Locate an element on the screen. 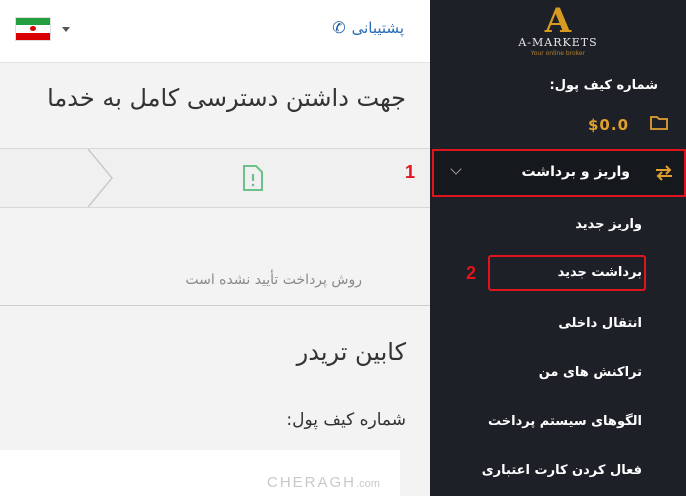 The height and width of the screenshot is (496, 686). sidebar-item-payment-patterns: الگوهای سیستم پرداخت is located at coordinates (565, 421).